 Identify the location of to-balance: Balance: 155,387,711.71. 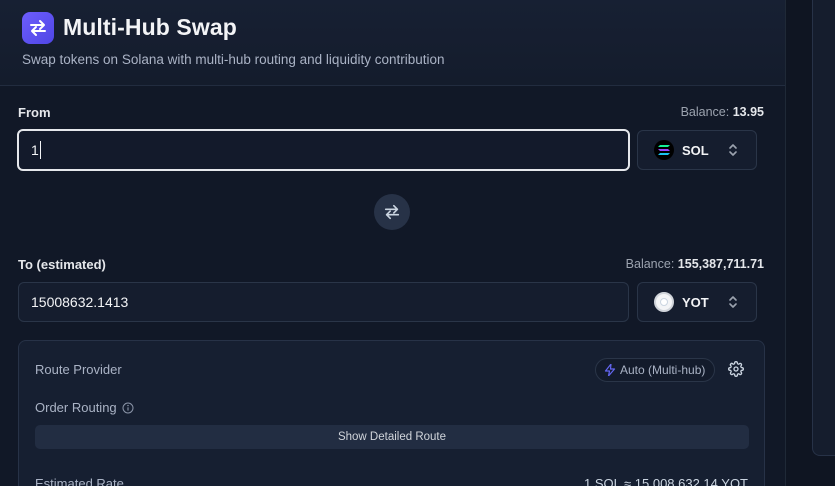
(695, 264).